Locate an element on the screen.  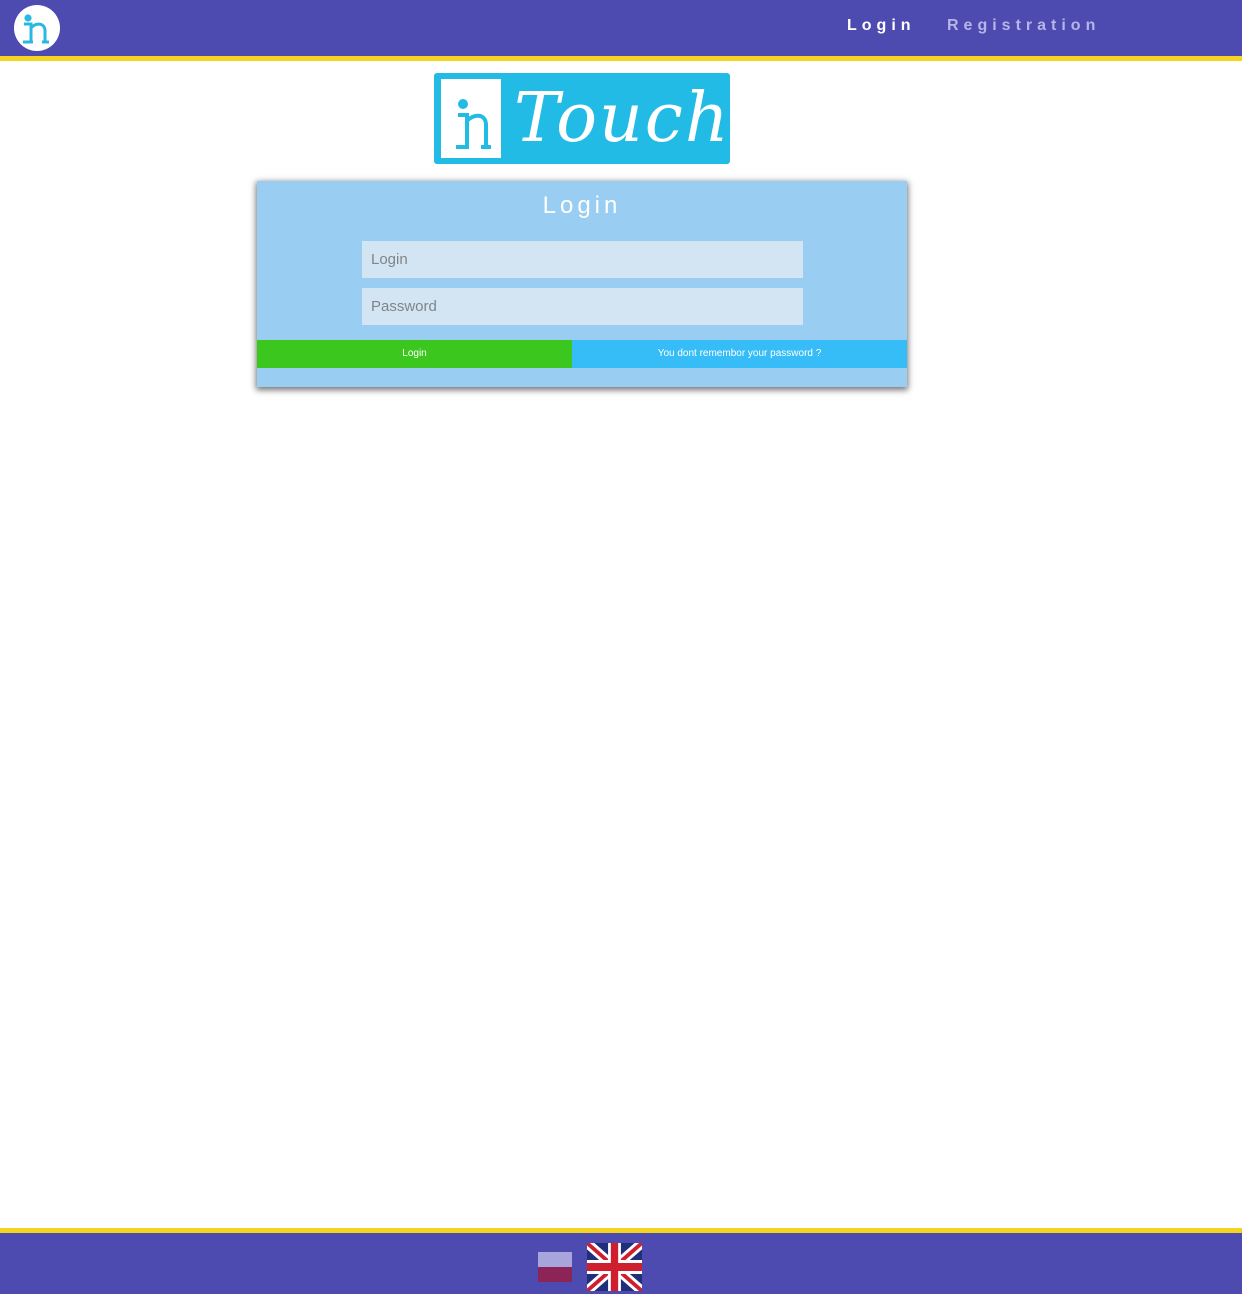
footer-bar is located at coordinates (621, 1261).